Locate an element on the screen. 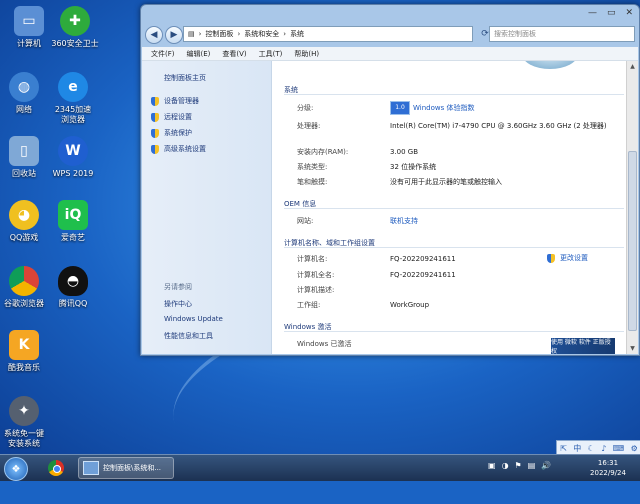 Image resolution: width=640 pixels, height=504 pixels. scroll-up-icon: ▲ is located at coordinates (632, 66).